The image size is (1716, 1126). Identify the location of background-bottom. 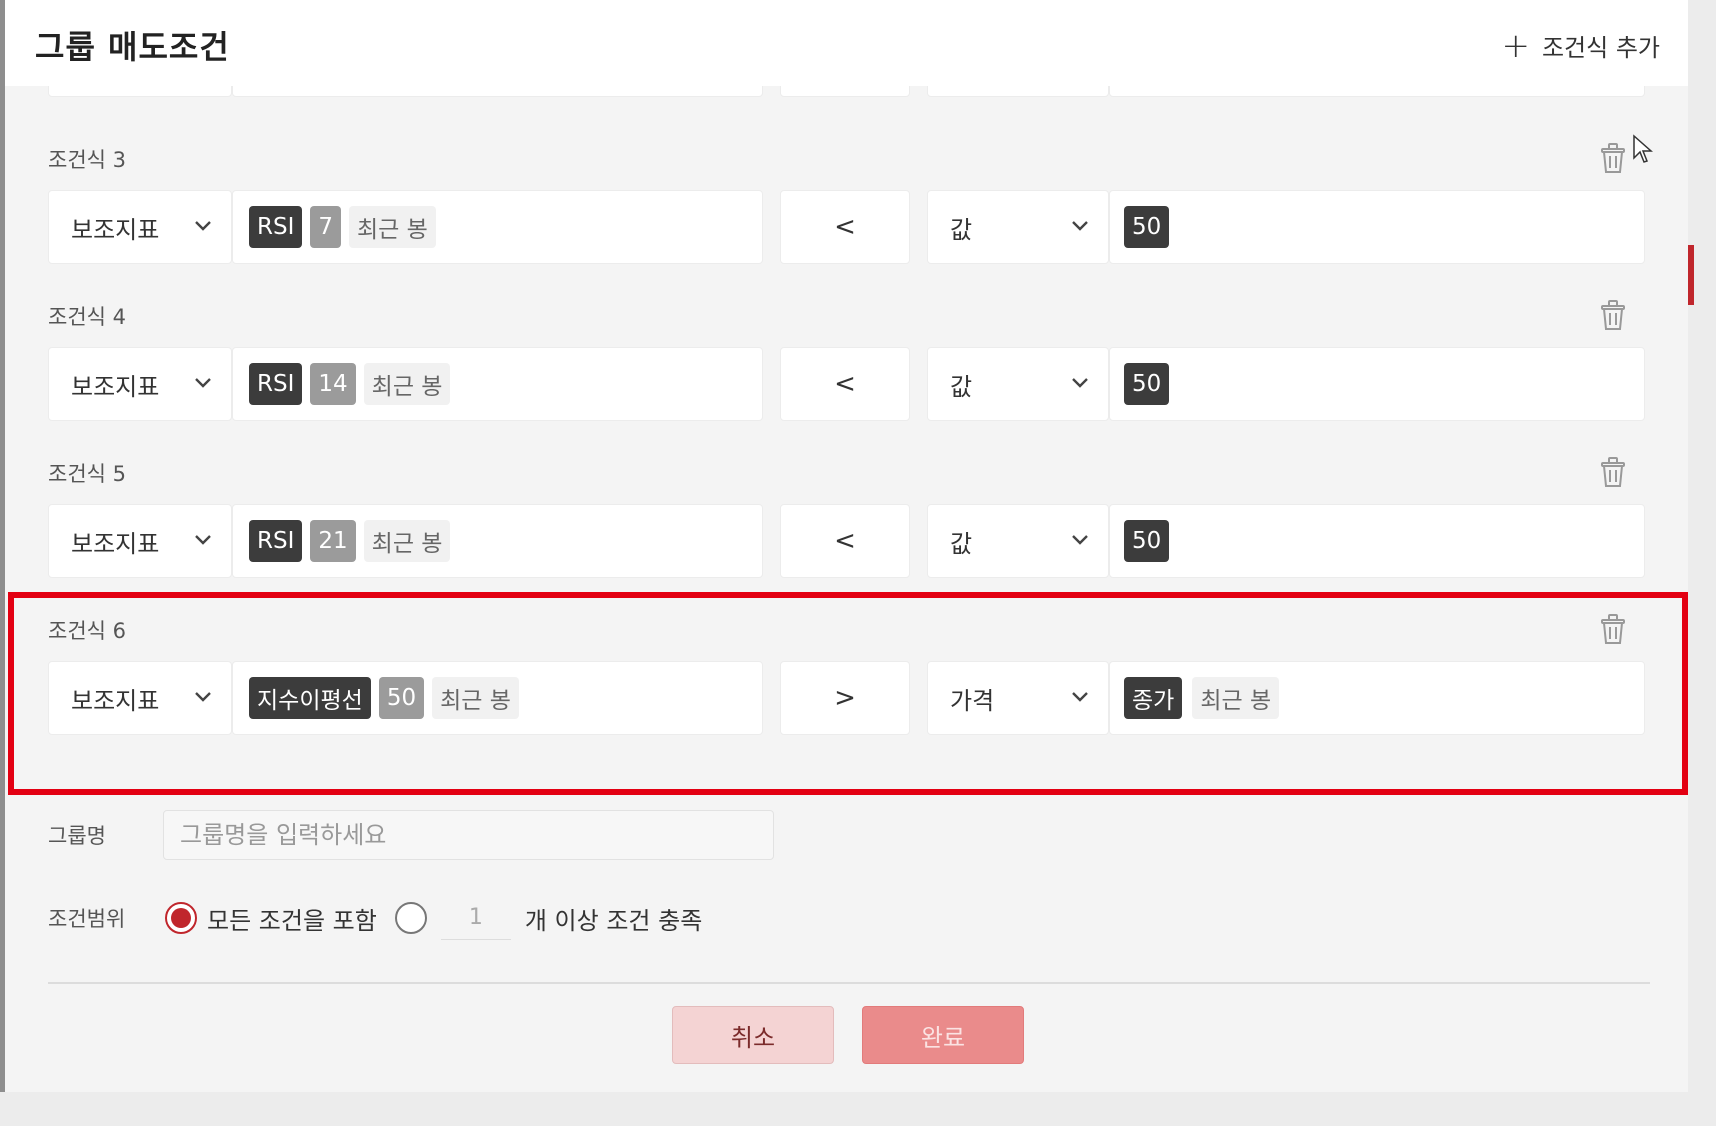
(858, 1109).